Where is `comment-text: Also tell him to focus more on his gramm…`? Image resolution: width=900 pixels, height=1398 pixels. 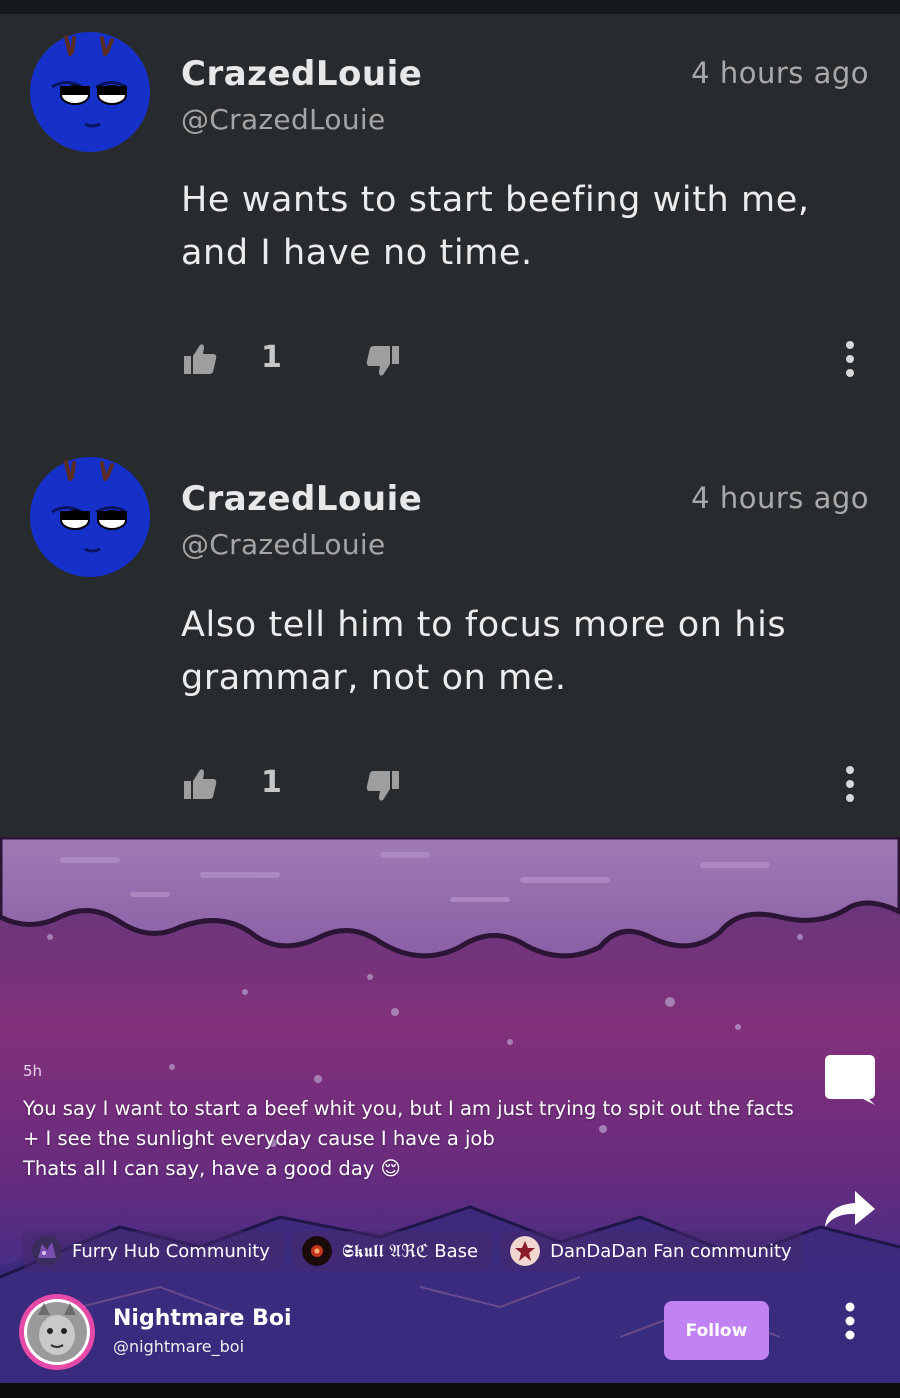 comment-text: Also tell him to focus more on his gramm… is located at coordinates (484, 651).